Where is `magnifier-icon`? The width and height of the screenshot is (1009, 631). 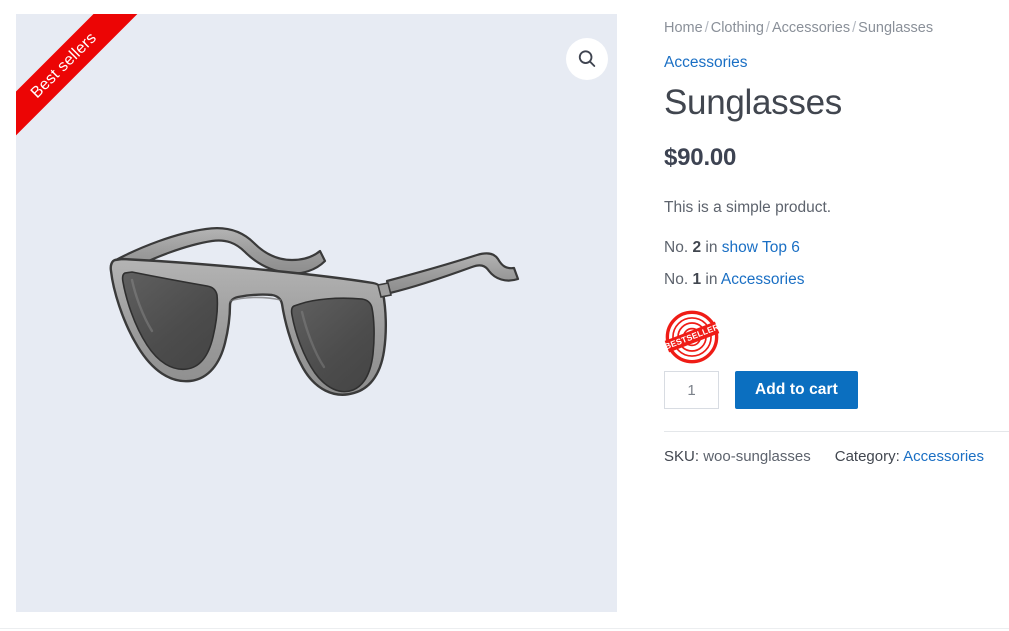 magnifier-icon is located at coordinates (587, 59).